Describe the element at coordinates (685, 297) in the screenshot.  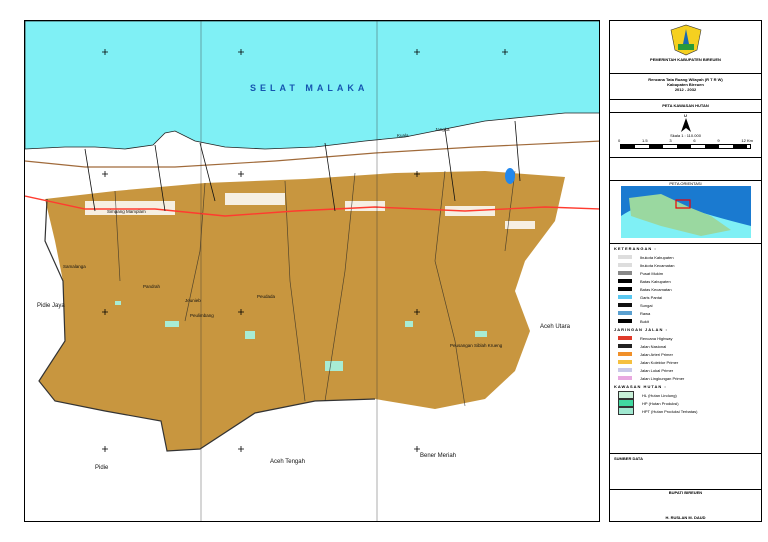
I see `legend-item: Garis Pantai` at that location.